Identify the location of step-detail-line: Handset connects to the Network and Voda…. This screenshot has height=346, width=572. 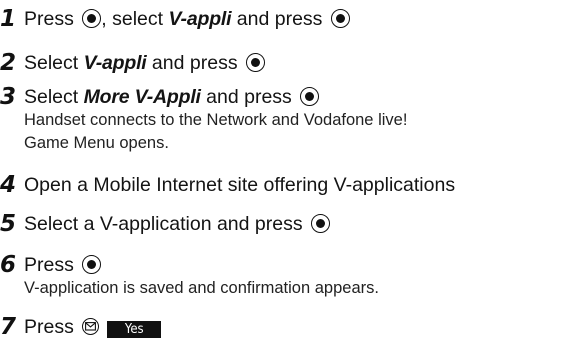
(216, 120).